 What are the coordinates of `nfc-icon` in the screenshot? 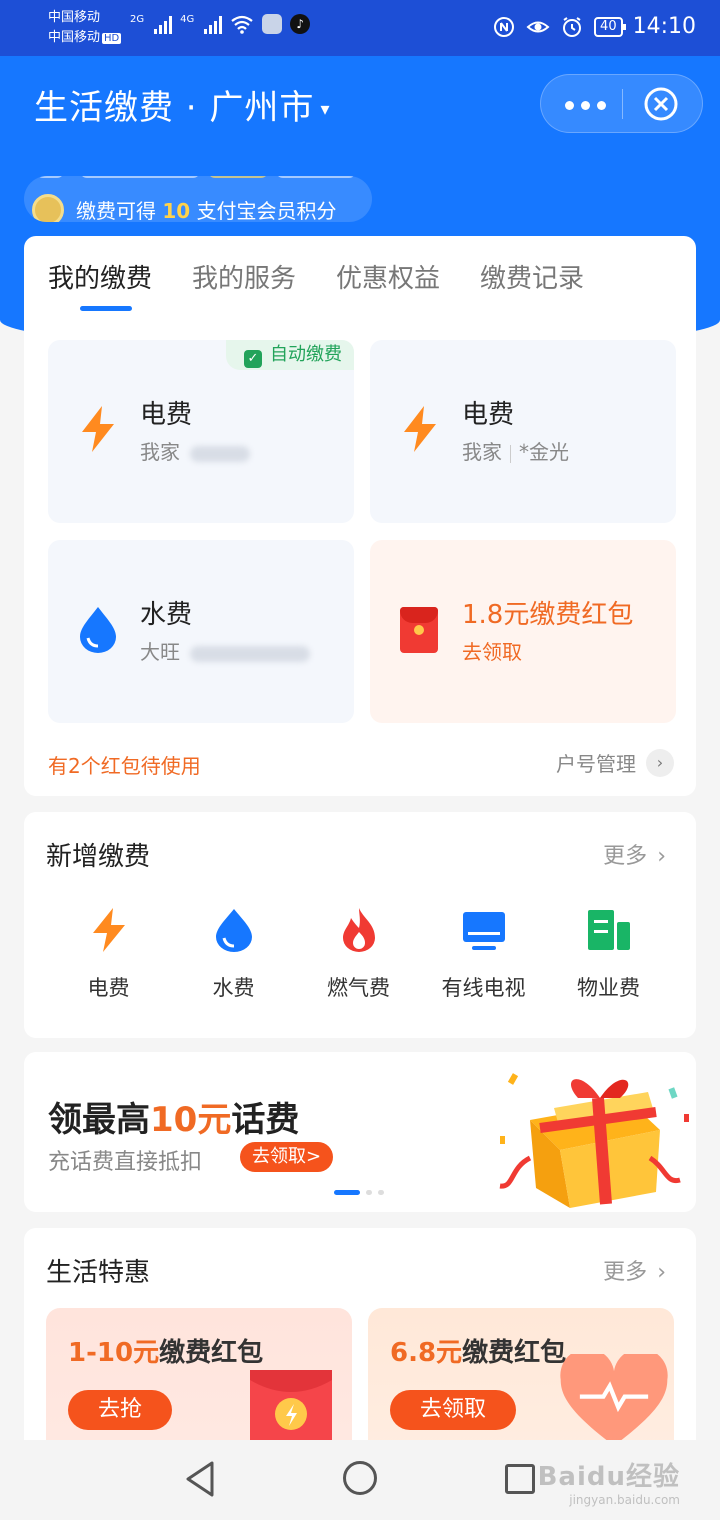 It's located at (504, 26).